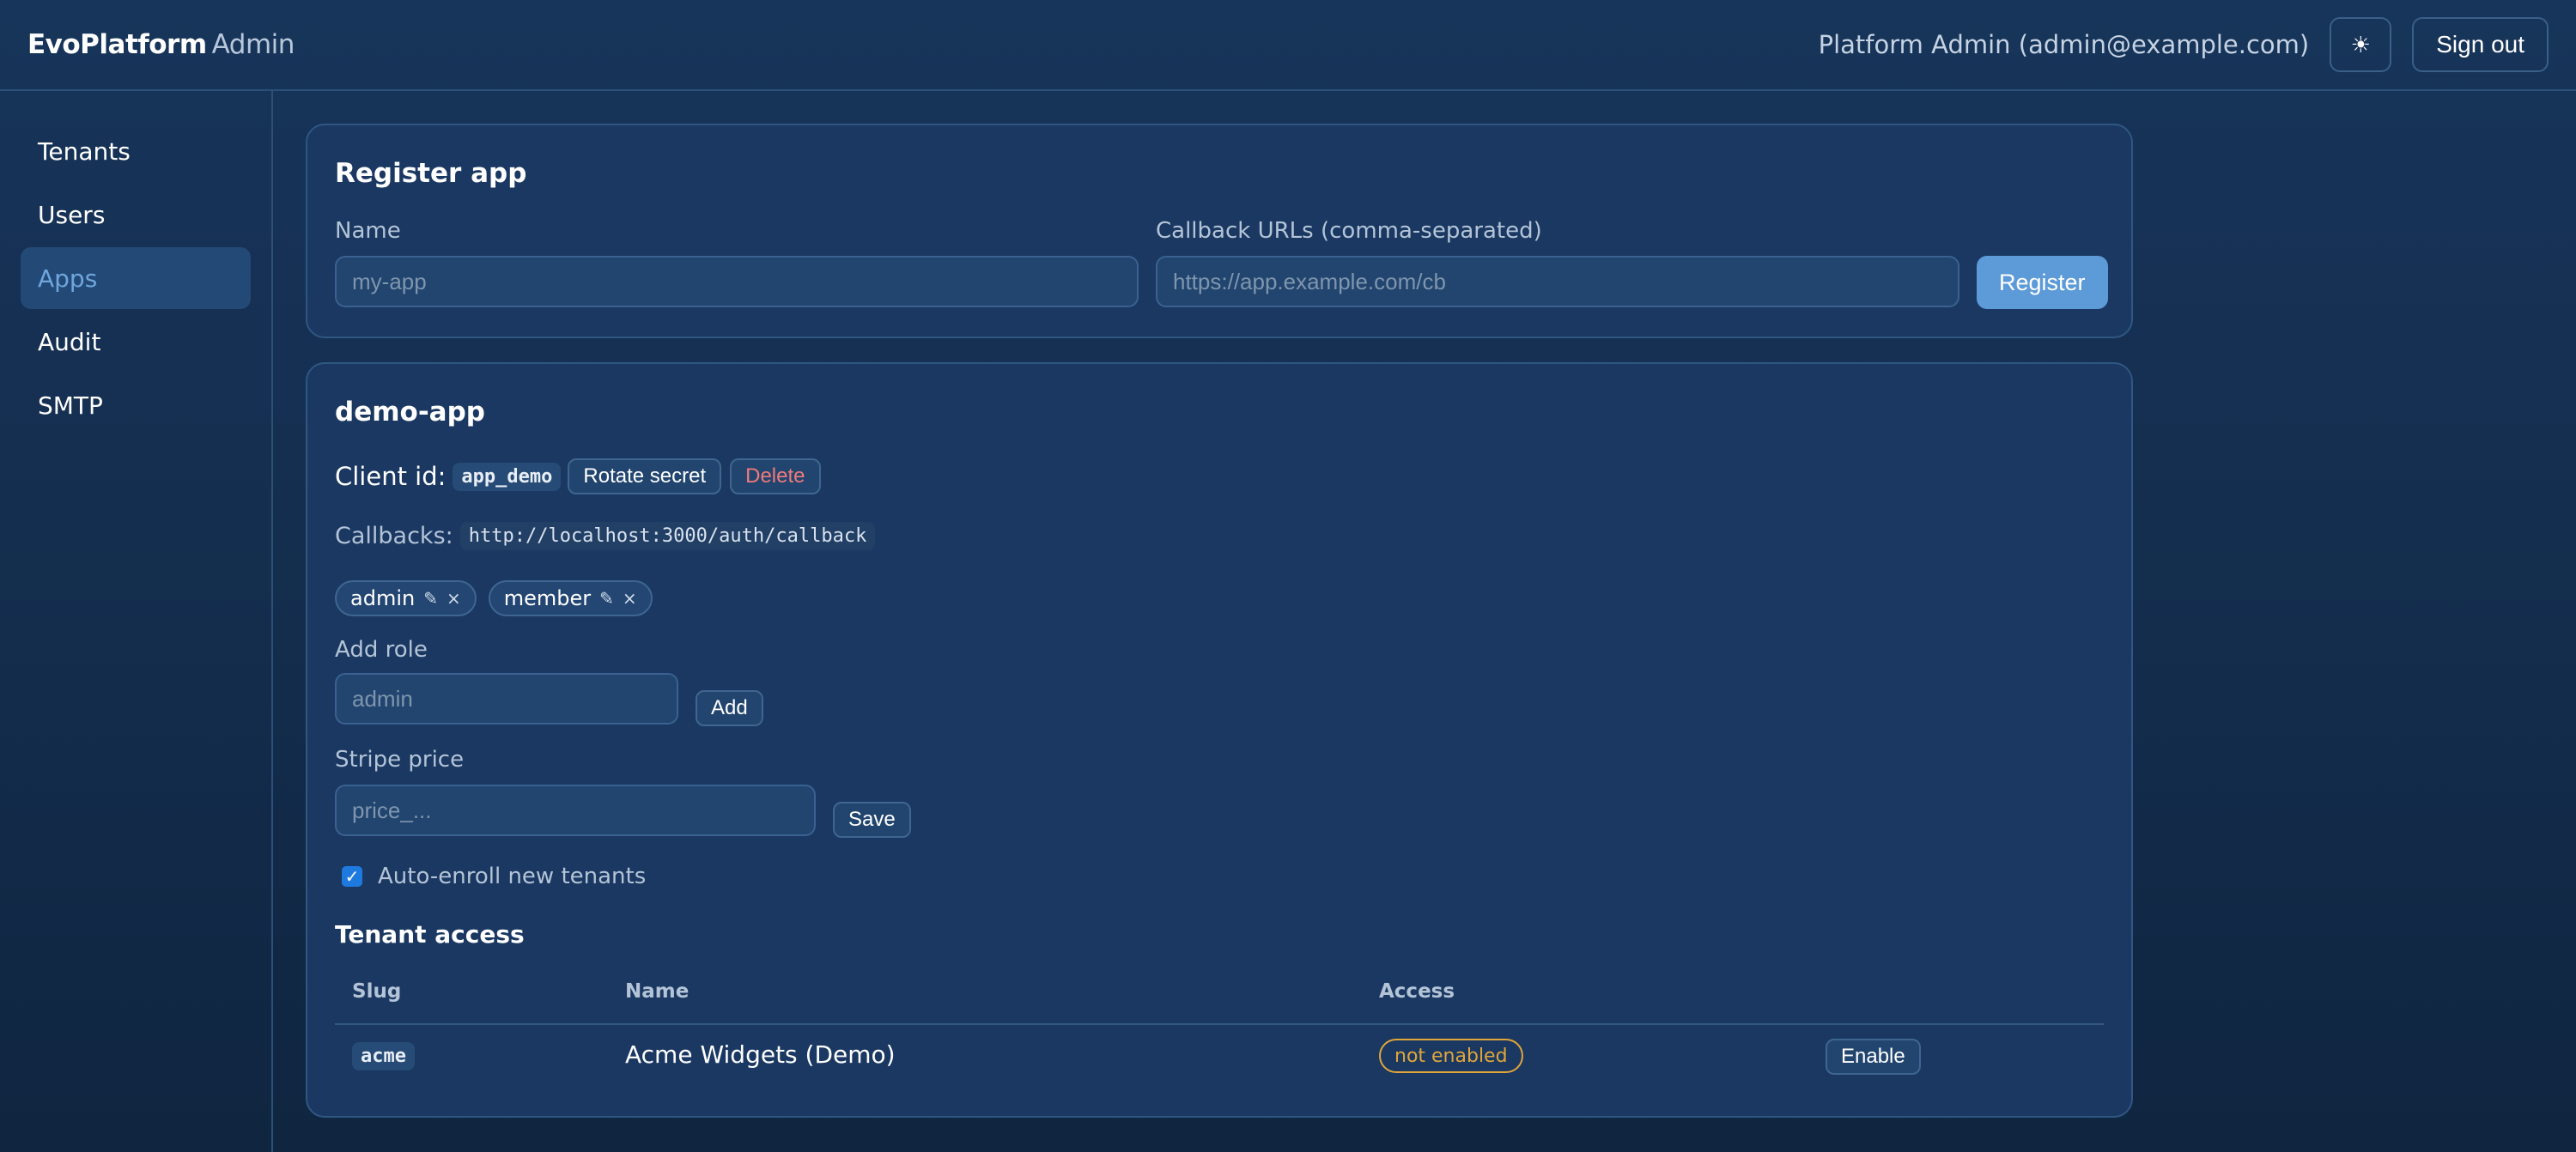  I want to click on register-button: Register, so click(2042, 283).